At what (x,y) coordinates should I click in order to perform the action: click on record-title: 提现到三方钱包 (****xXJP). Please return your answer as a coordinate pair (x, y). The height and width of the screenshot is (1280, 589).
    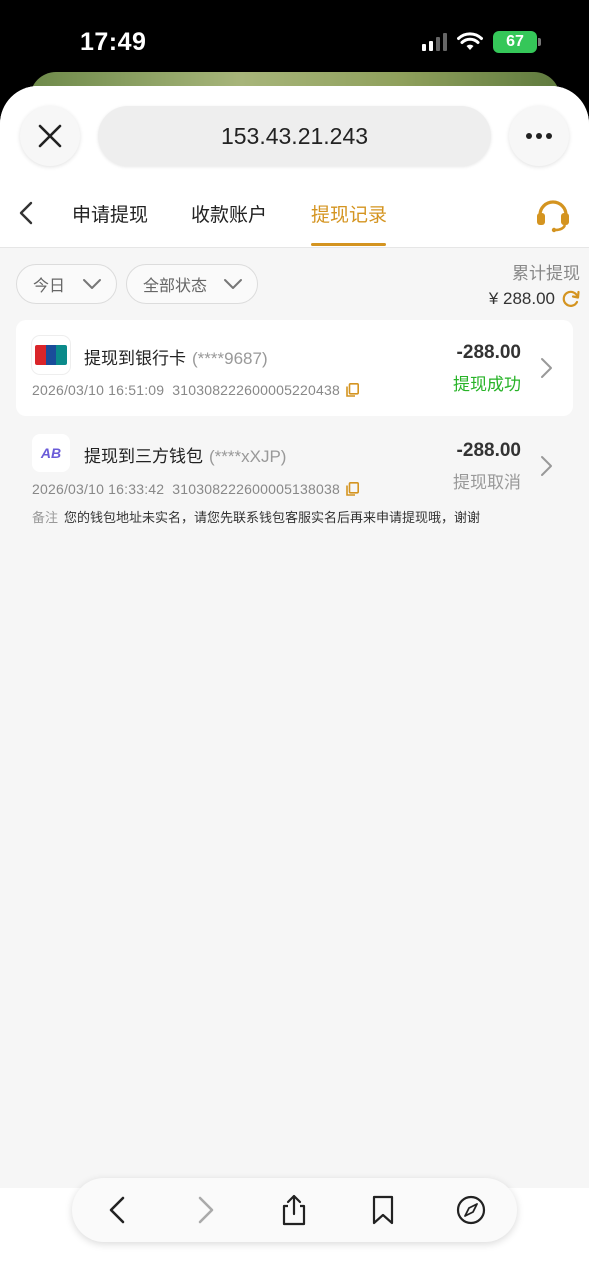
    Looking at the image, I should click on (185, 454).